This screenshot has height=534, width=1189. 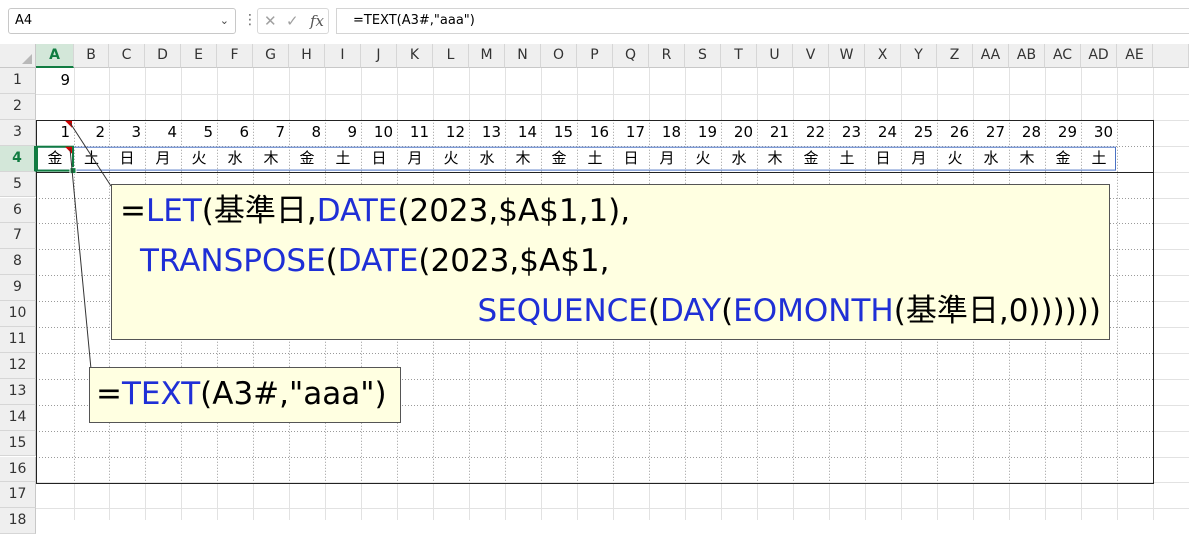 What do you see at coordinates (631, 133) in the screenshot?
I see `cell-day-17: 17` at bounding box center [631, 133].